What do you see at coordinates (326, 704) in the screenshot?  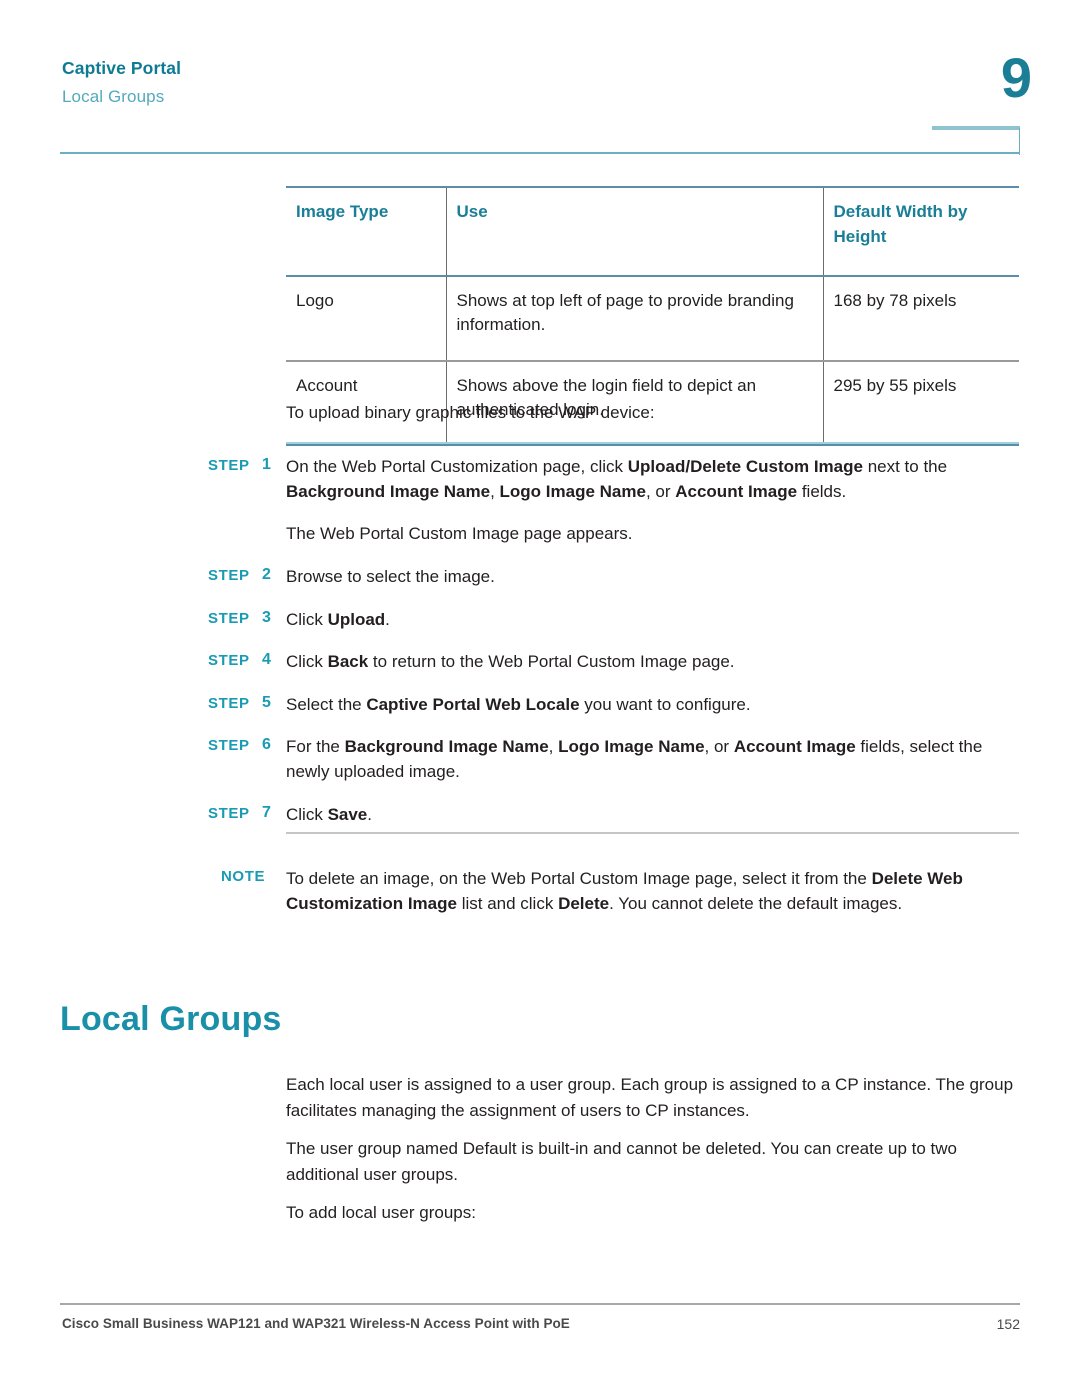 I see `plain-text: Select the` at bounding box center [326, 704].